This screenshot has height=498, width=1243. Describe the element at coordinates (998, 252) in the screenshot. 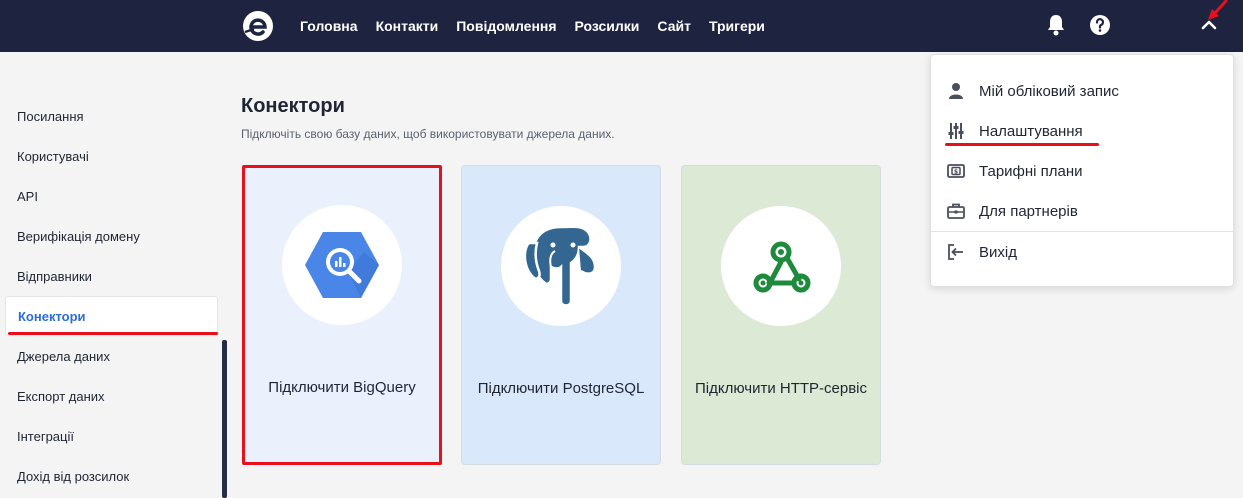

I see `menu-item-label: Вихід` at that location.